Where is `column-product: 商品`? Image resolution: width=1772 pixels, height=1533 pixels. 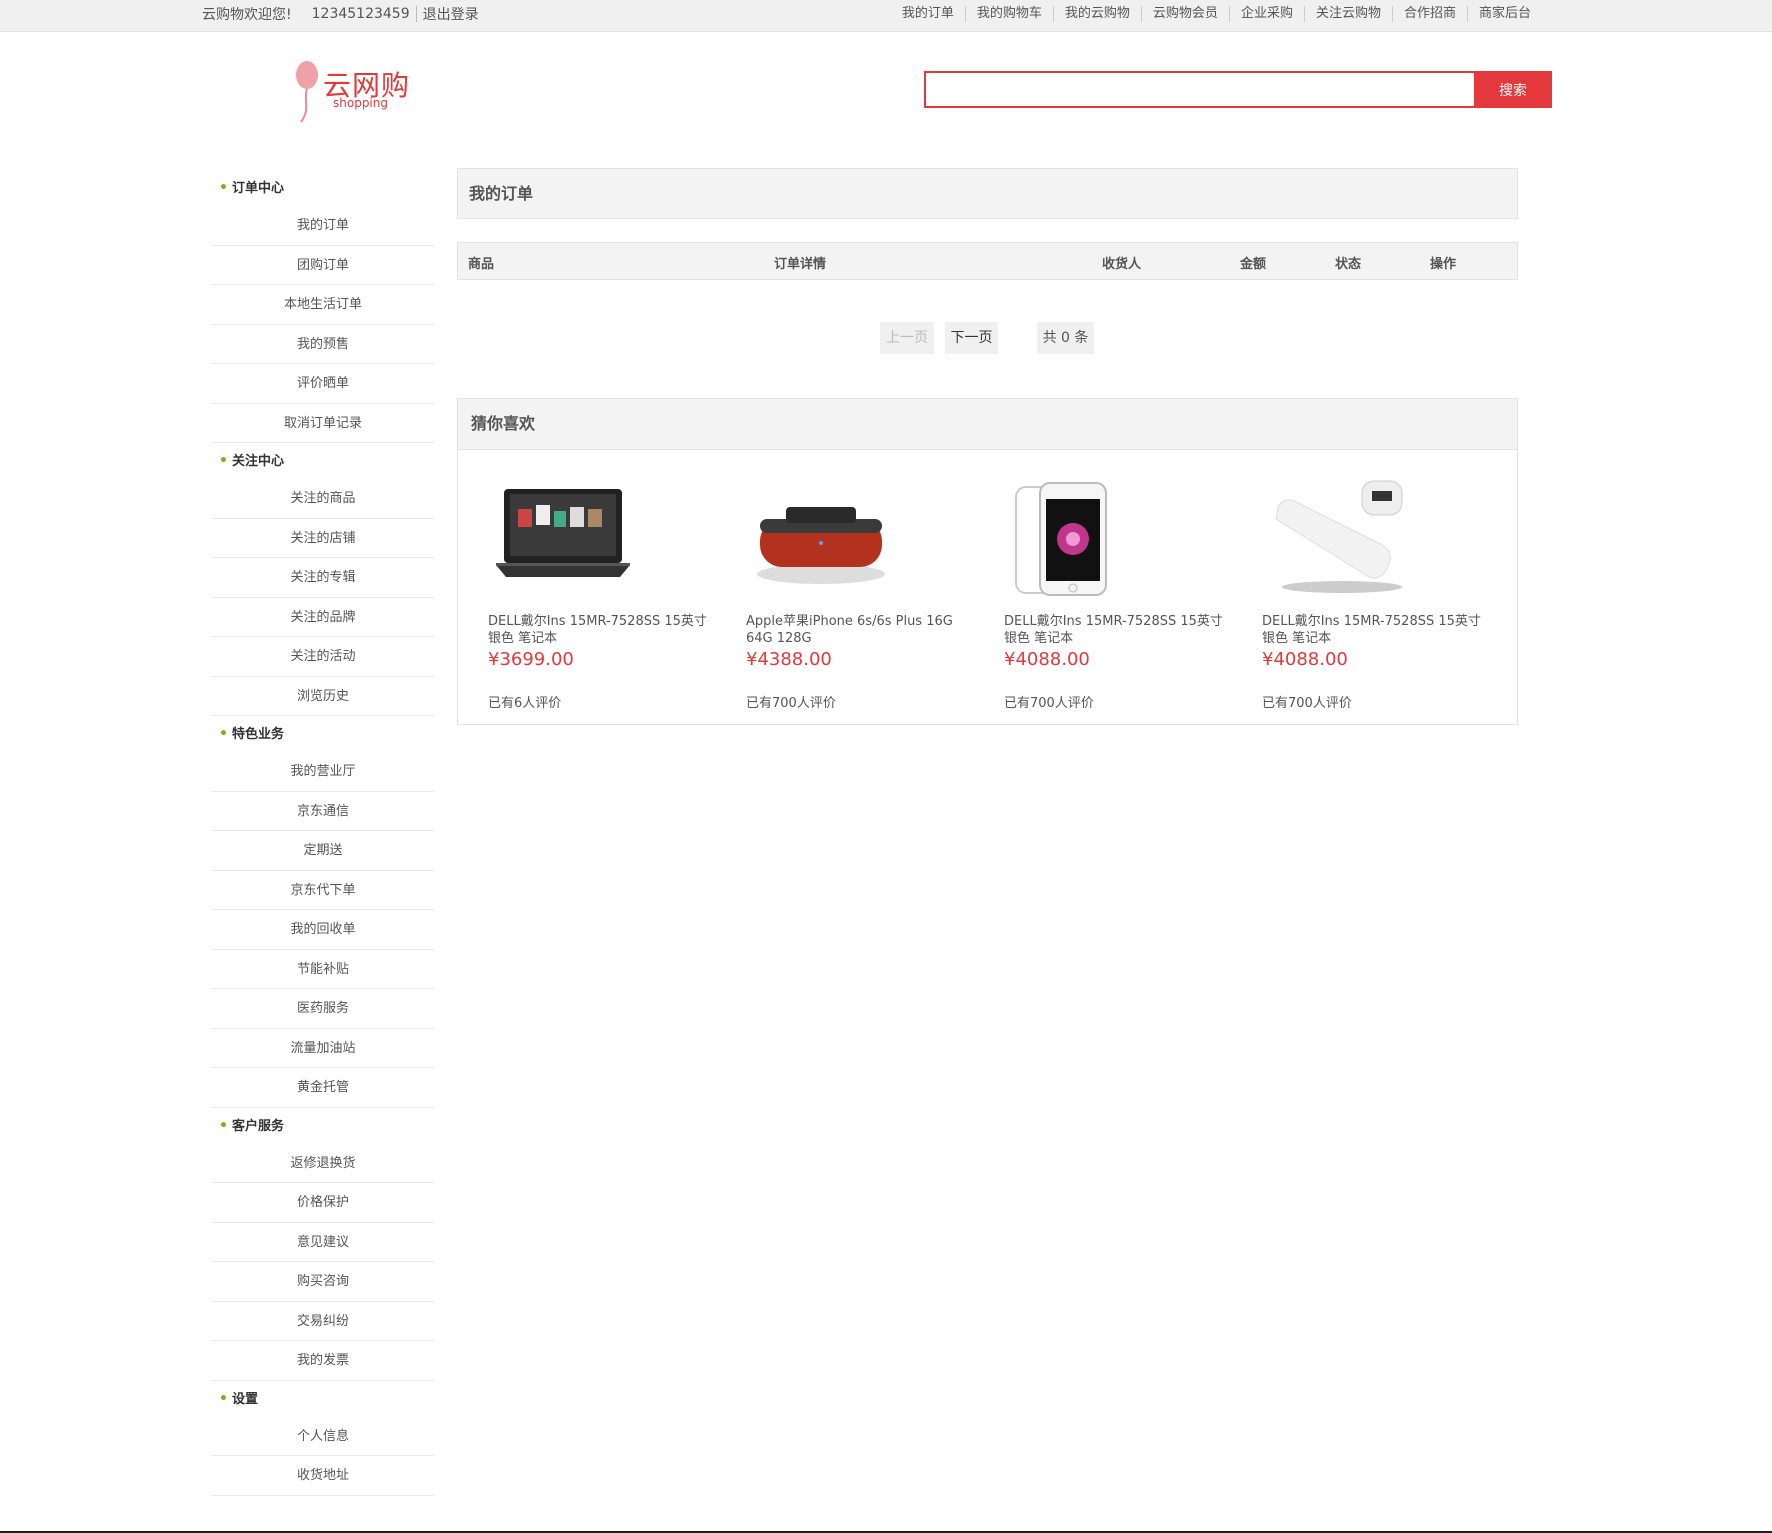 column-product: 商品 is located at coordinates (481, 264).